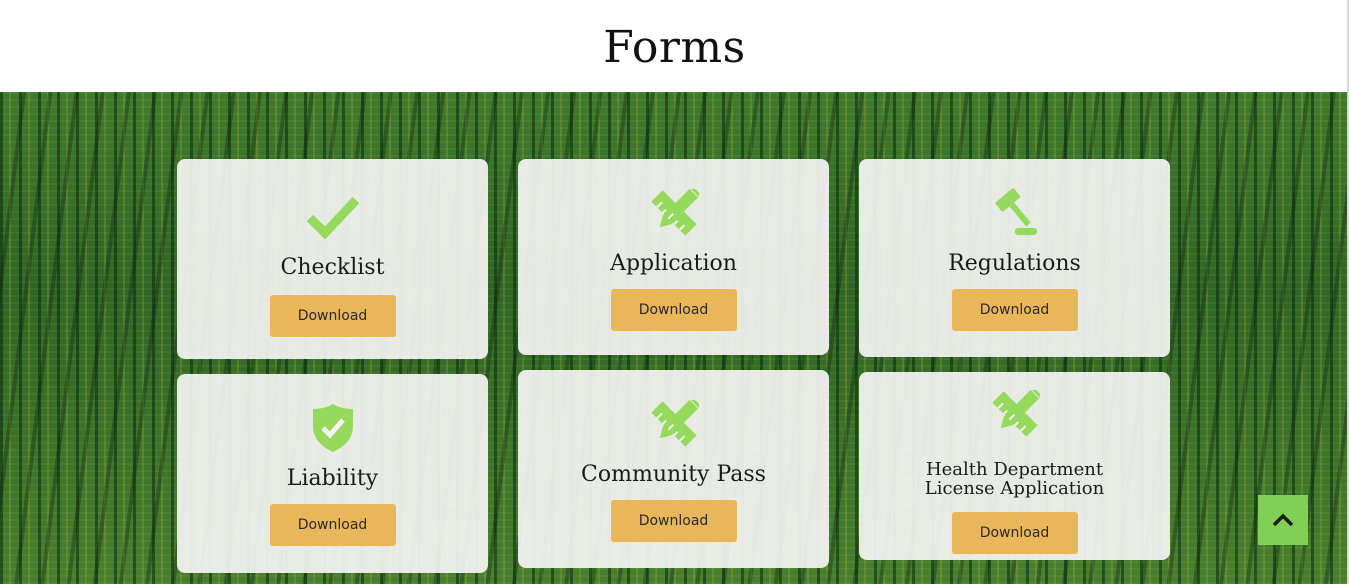 The width and height of the screenshot is (1349, 584). Describe the element at coordinates (333, 217) in the screenshot. I see `checkmark-icon` at that location.